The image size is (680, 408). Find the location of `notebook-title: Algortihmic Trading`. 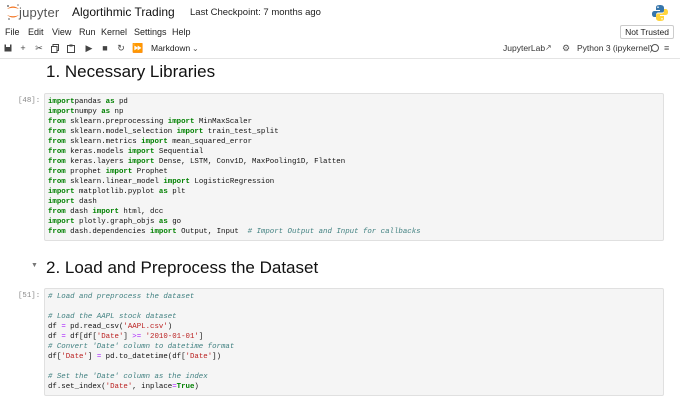

notebook-title: Algortihmic Trading is located at coordinates (123, 12).